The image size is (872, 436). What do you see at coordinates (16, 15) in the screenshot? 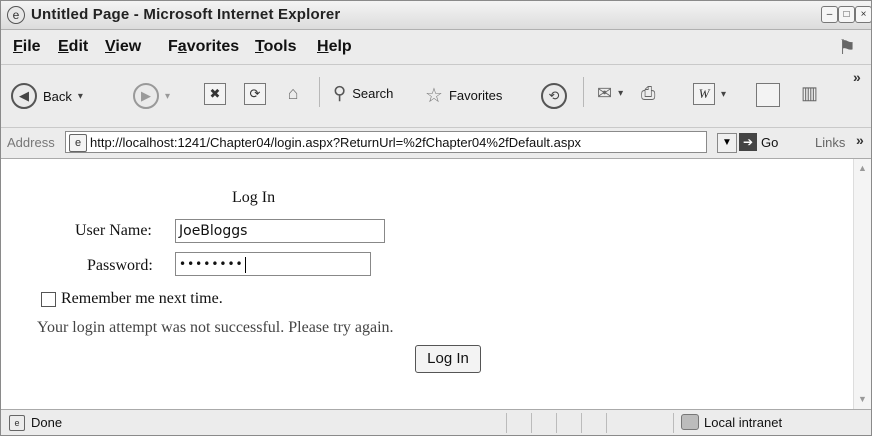
I see `ie-icon: e` at bounding box center [16, 15].